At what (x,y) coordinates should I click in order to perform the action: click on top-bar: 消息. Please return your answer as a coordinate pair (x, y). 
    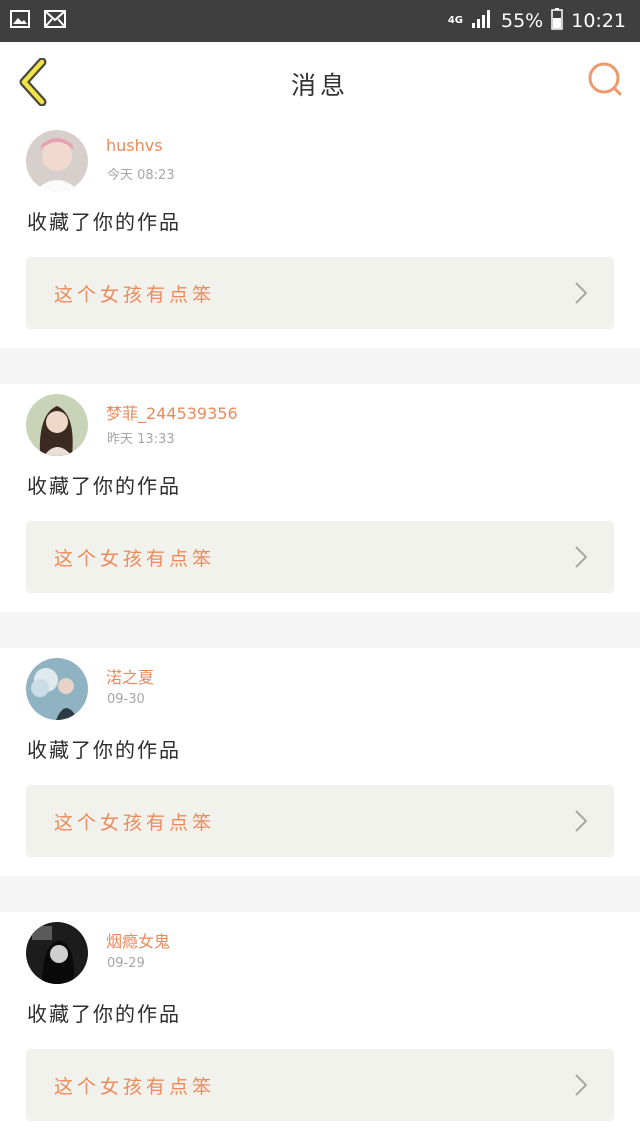
    Looking at the image, I should click on (320, 81).